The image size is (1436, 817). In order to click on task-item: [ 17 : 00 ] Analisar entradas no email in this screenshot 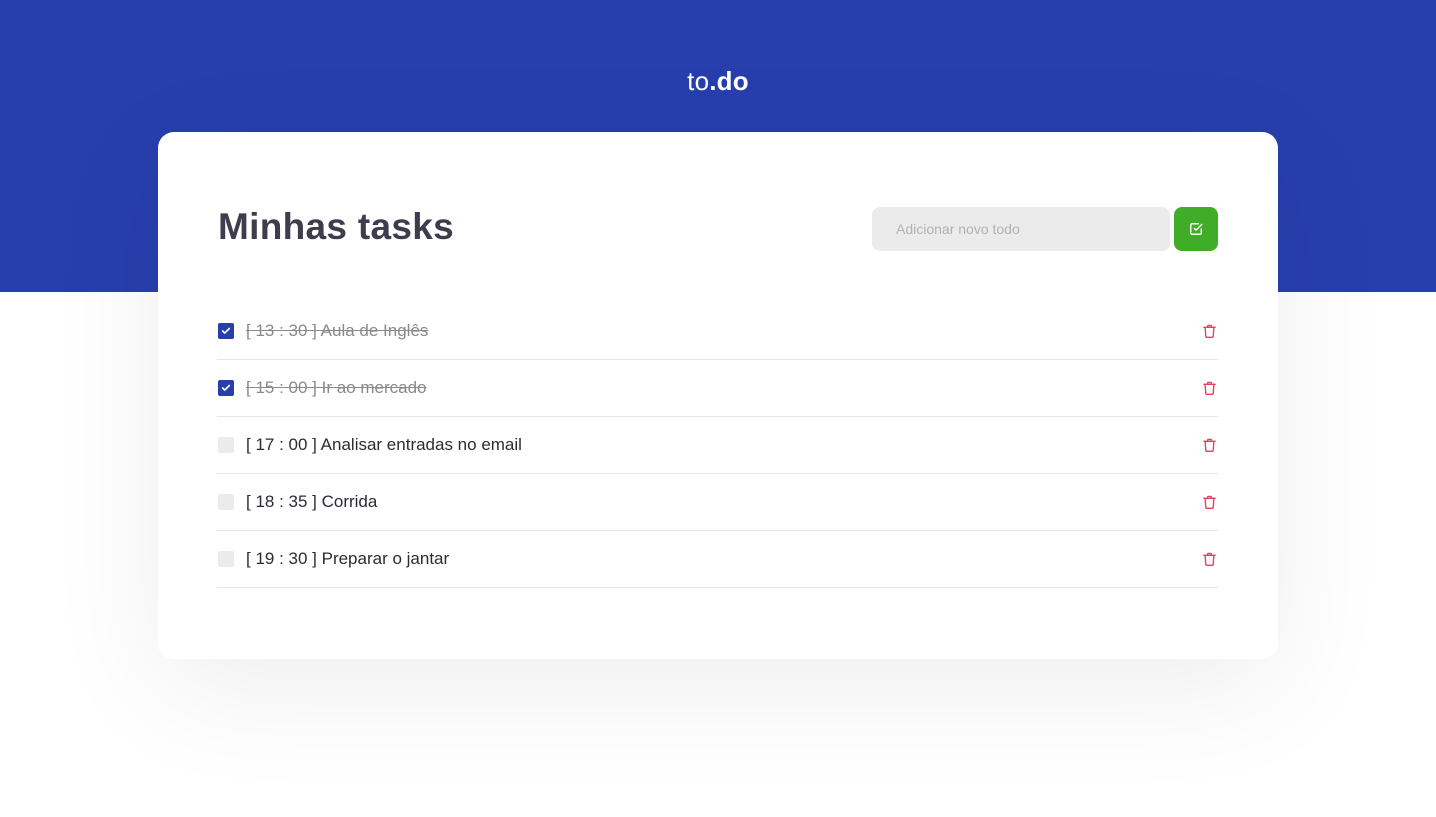, I will do `click(717, 445)`.